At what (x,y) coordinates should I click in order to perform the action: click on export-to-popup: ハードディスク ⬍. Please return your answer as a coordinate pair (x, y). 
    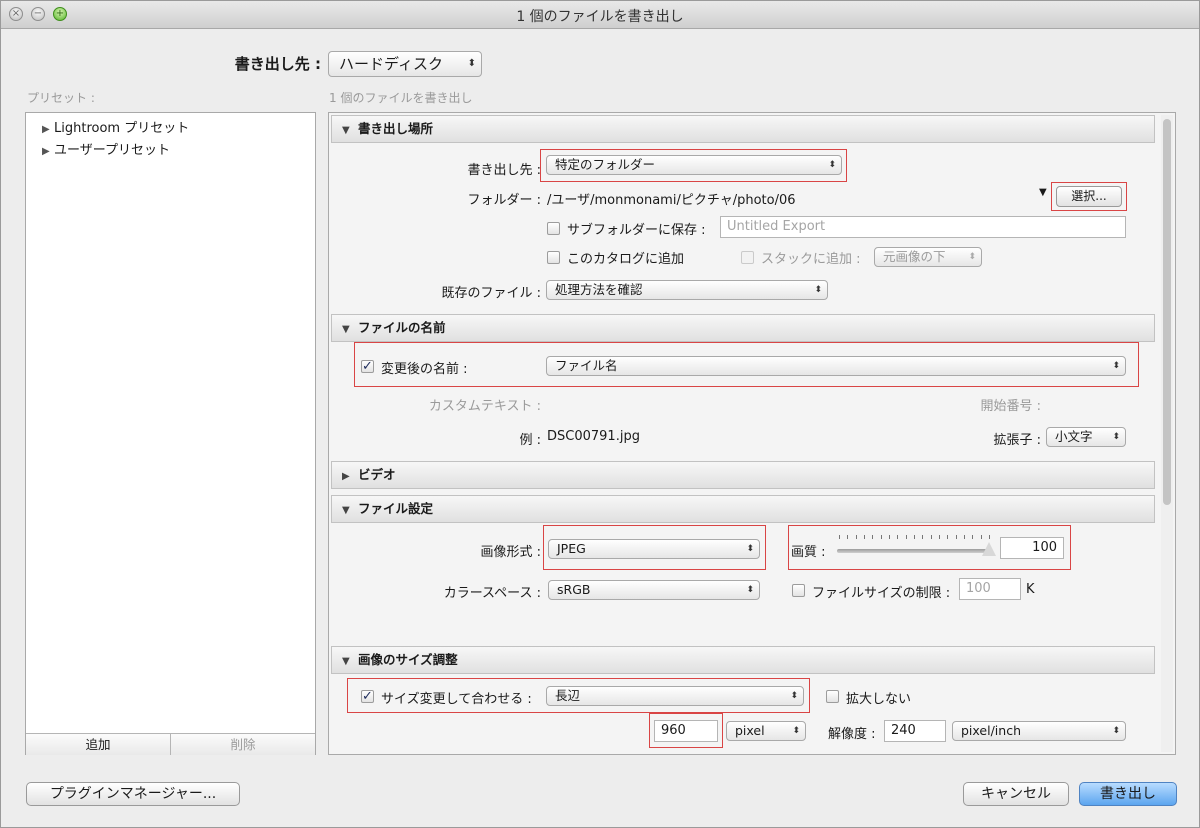
    Looking at the image, I should click on (405, 64).